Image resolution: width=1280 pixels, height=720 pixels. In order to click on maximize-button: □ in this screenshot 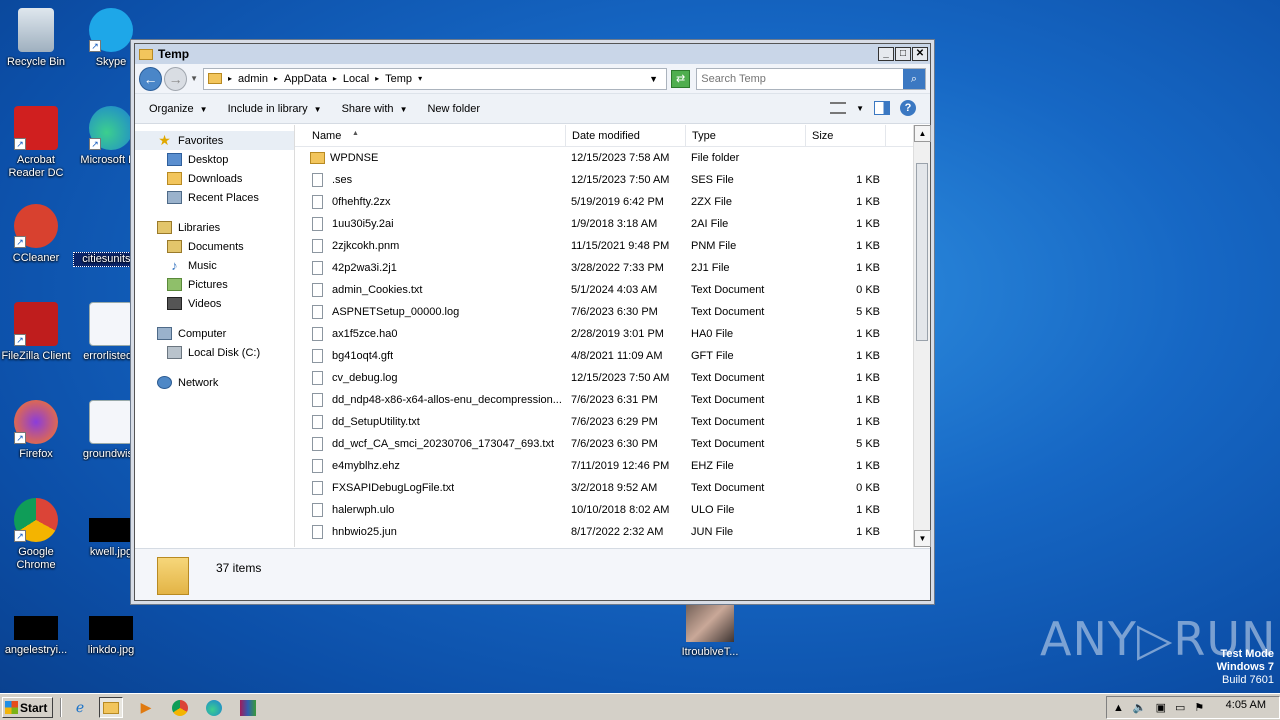, I will do `click(903, 54)`.